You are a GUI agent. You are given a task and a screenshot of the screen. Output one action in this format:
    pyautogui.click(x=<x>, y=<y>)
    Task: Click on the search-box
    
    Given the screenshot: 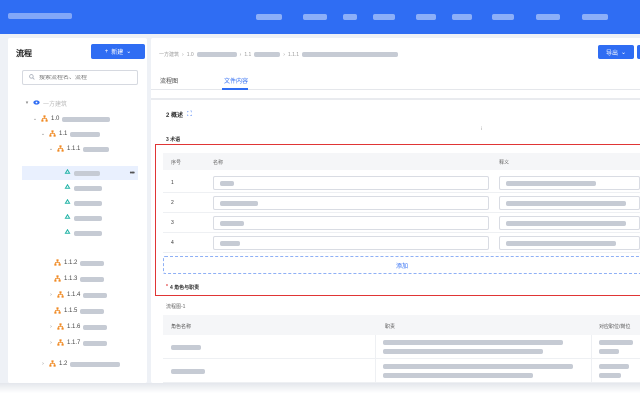 What is the action you would take?
    pyautogui.click(x=80, y=77)
    